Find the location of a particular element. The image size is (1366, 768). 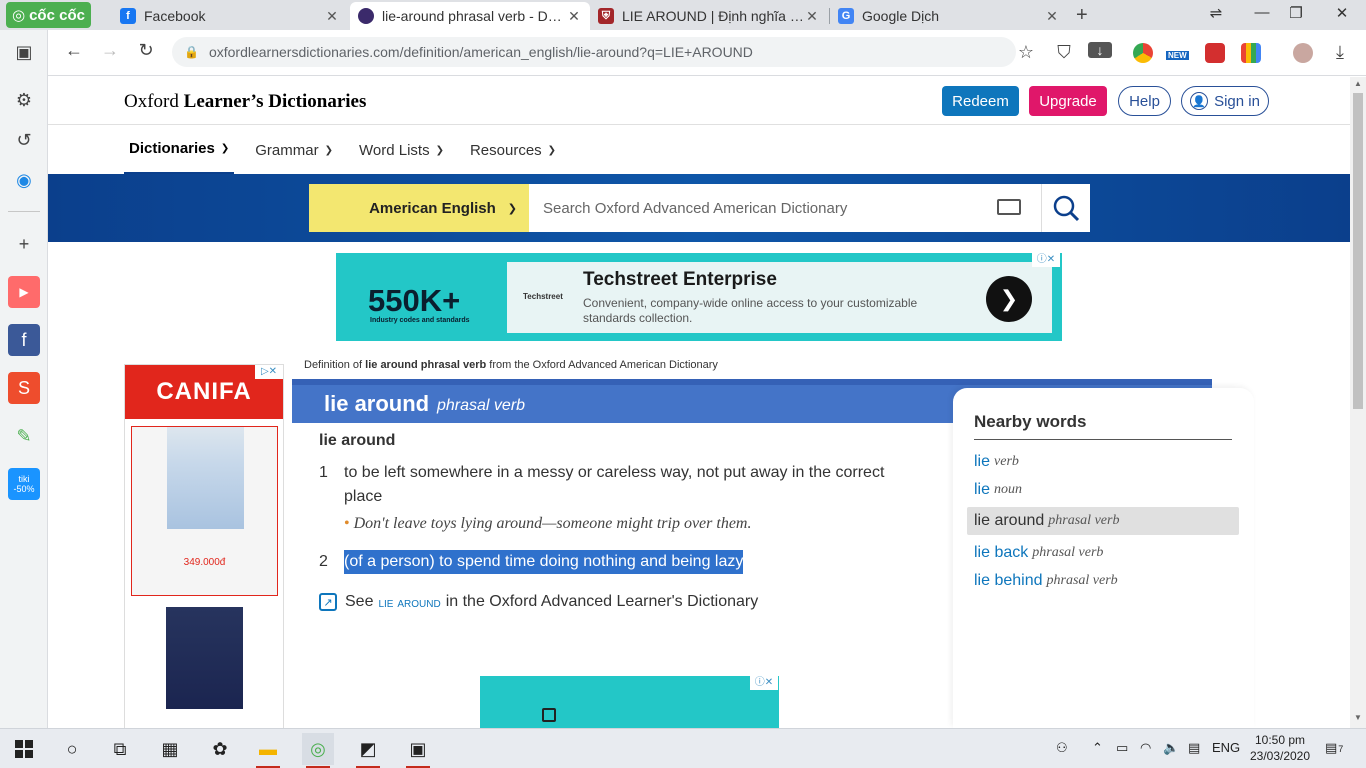

red-extension-icon is located at coordinates (1215, 53).